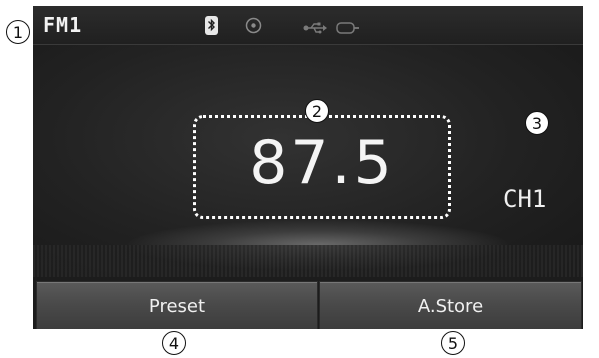 The image size is (599, 358). I want to click on callout-3: 3, so click(537, 123).